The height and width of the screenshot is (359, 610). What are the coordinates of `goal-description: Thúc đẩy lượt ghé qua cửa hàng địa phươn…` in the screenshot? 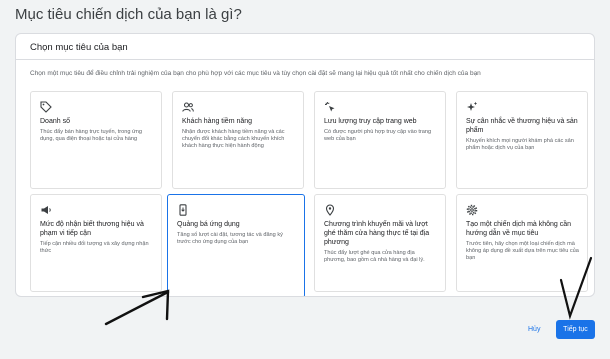 It's located at (374, 257).